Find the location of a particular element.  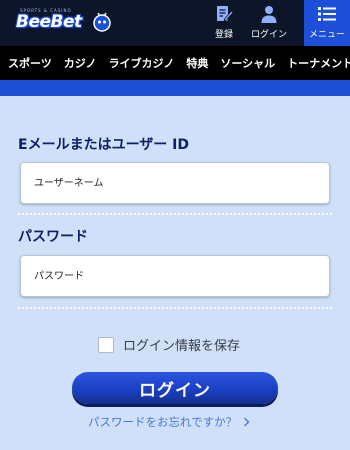

header-accent-band is located at coordinates (175, 88).